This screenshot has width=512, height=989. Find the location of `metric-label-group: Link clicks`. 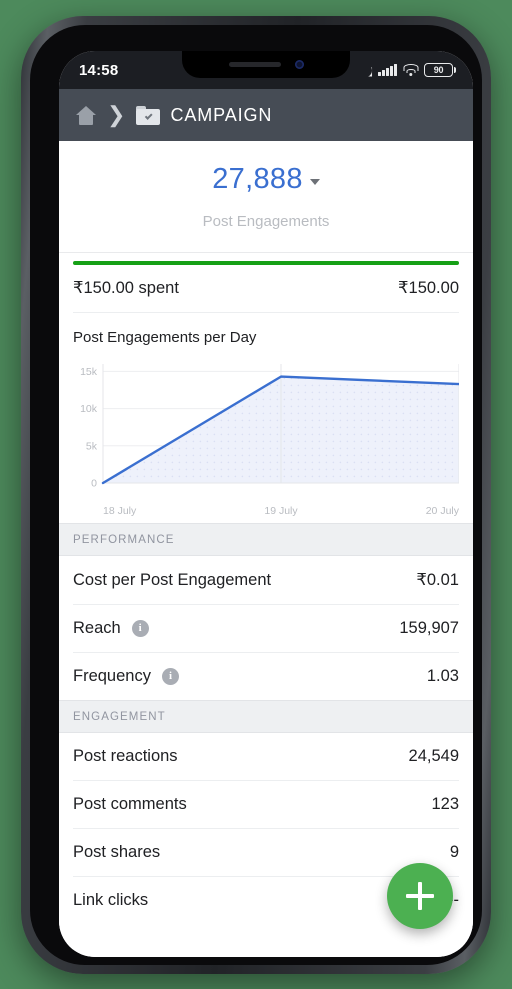

metric-label-group: Link clicks is located at coordinates (110, 900).